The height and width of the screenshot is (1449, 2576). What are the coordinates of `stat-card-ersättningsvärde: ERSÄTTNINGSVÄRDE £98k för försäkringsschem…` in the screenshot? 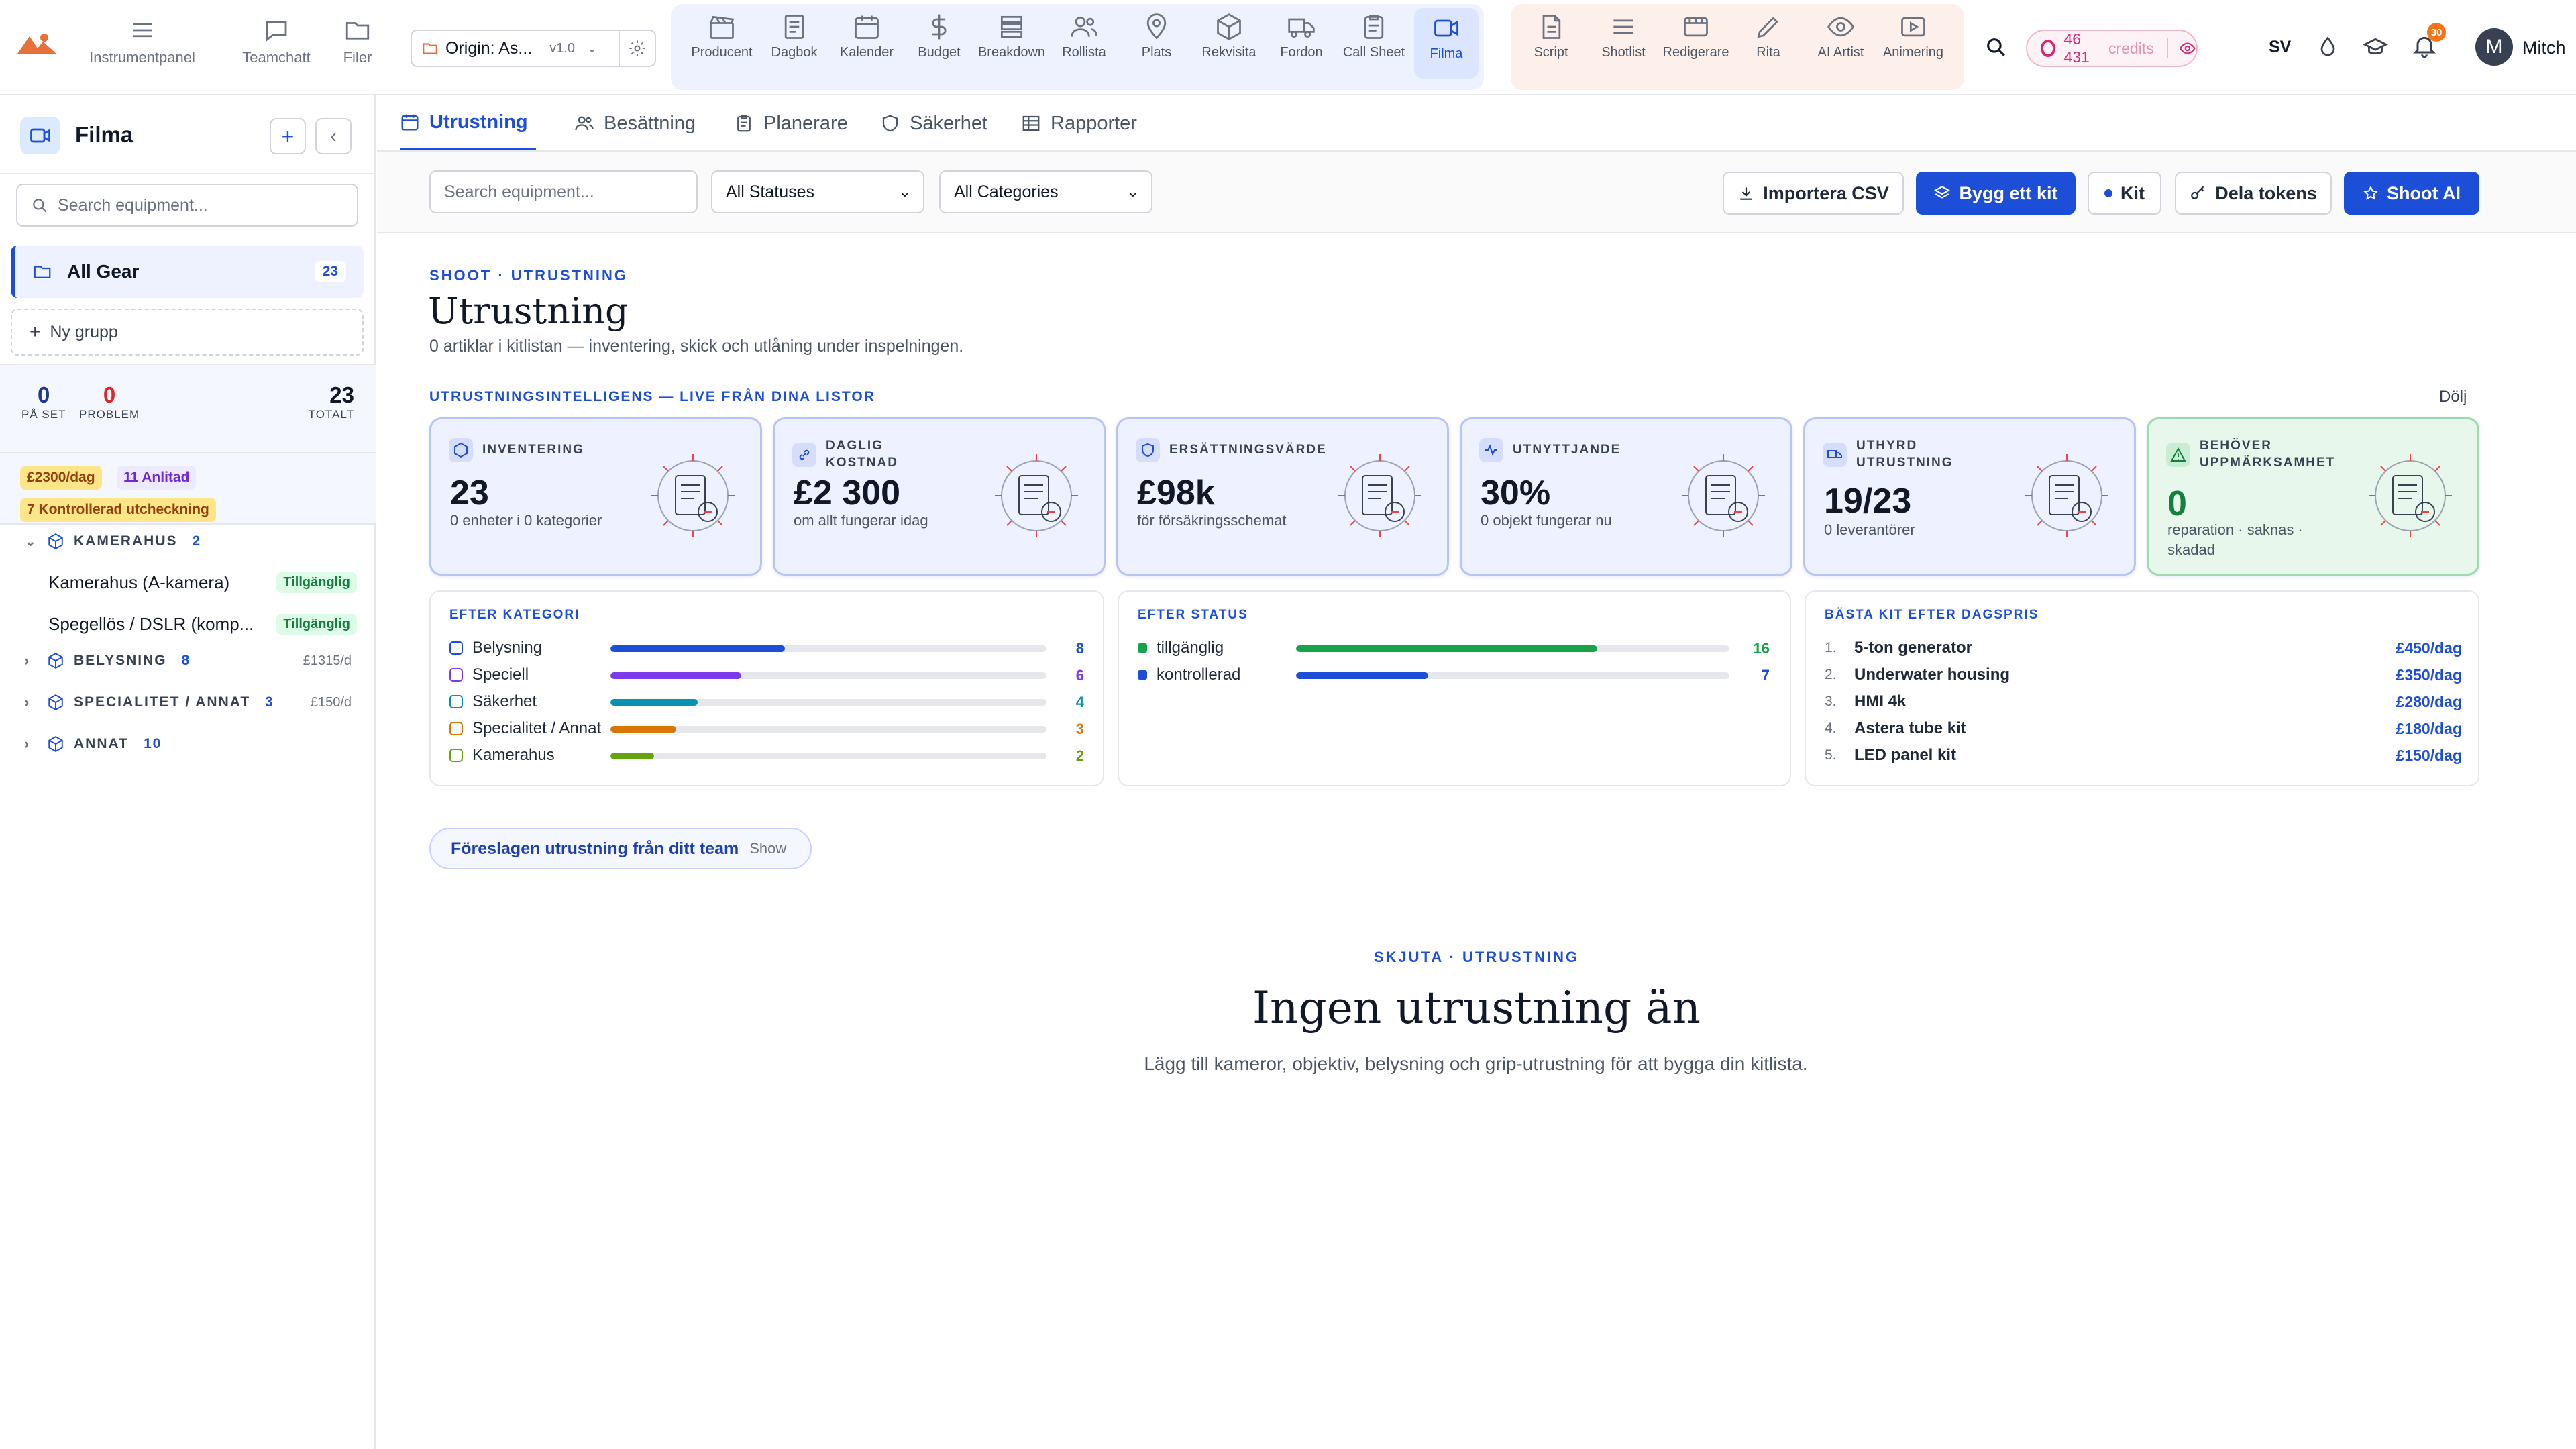 It's located at (1282, 496).